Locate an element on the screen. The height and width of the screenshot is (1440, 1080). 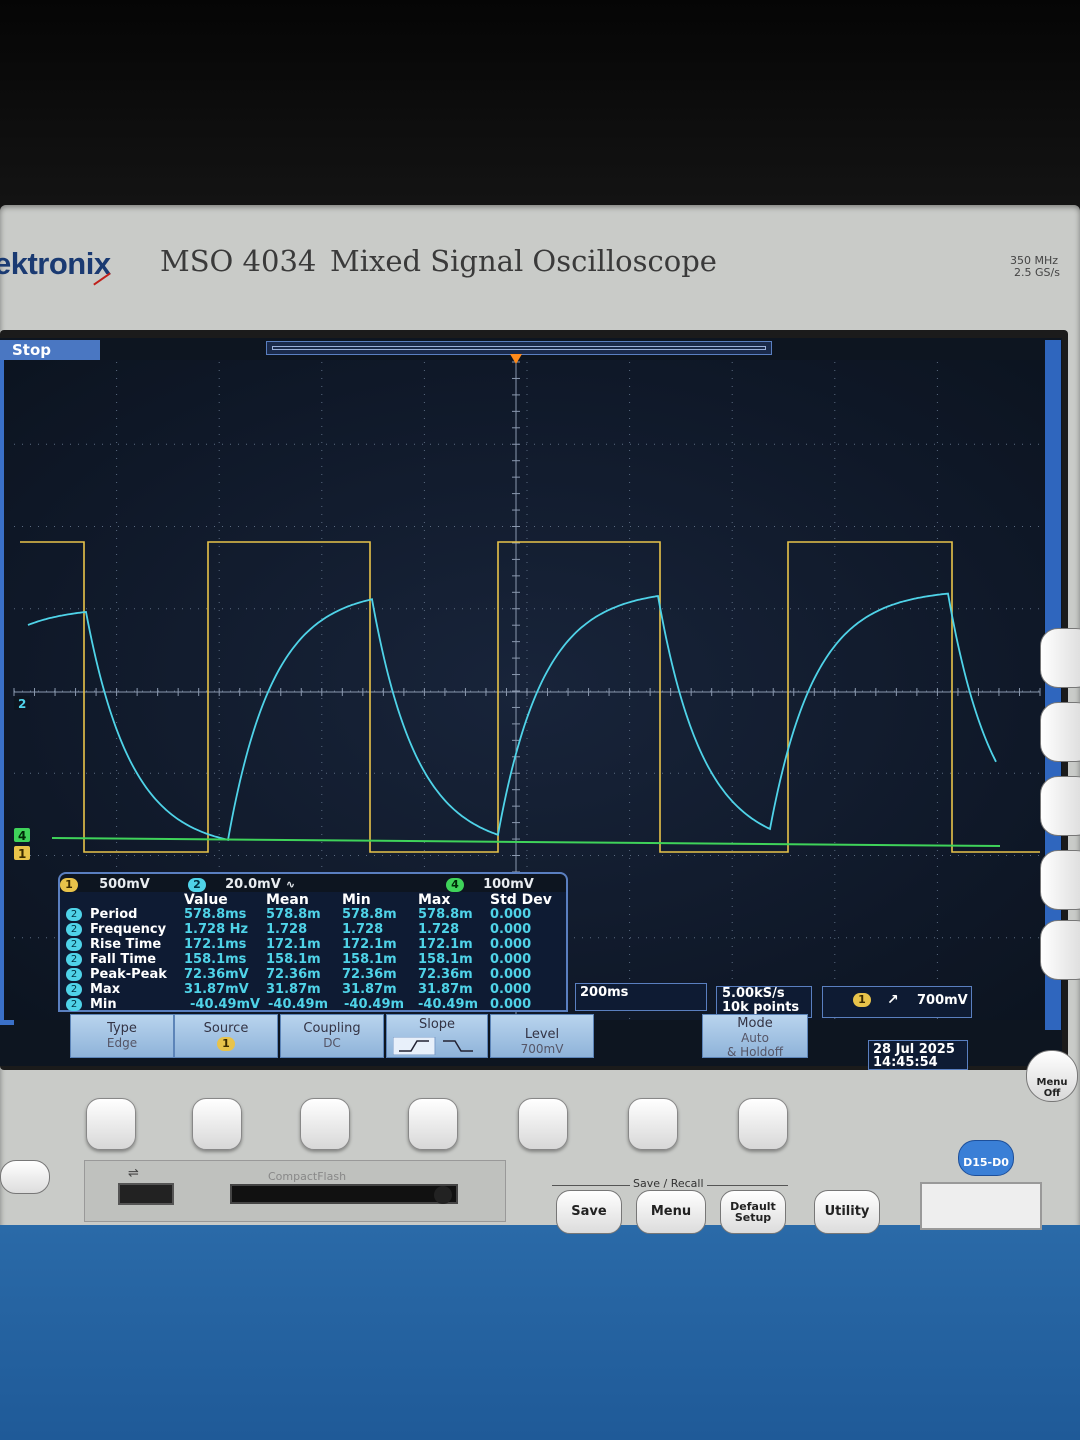
softkey-mode-holdoff: & Holdoff is located at coordinates (755, 1052).